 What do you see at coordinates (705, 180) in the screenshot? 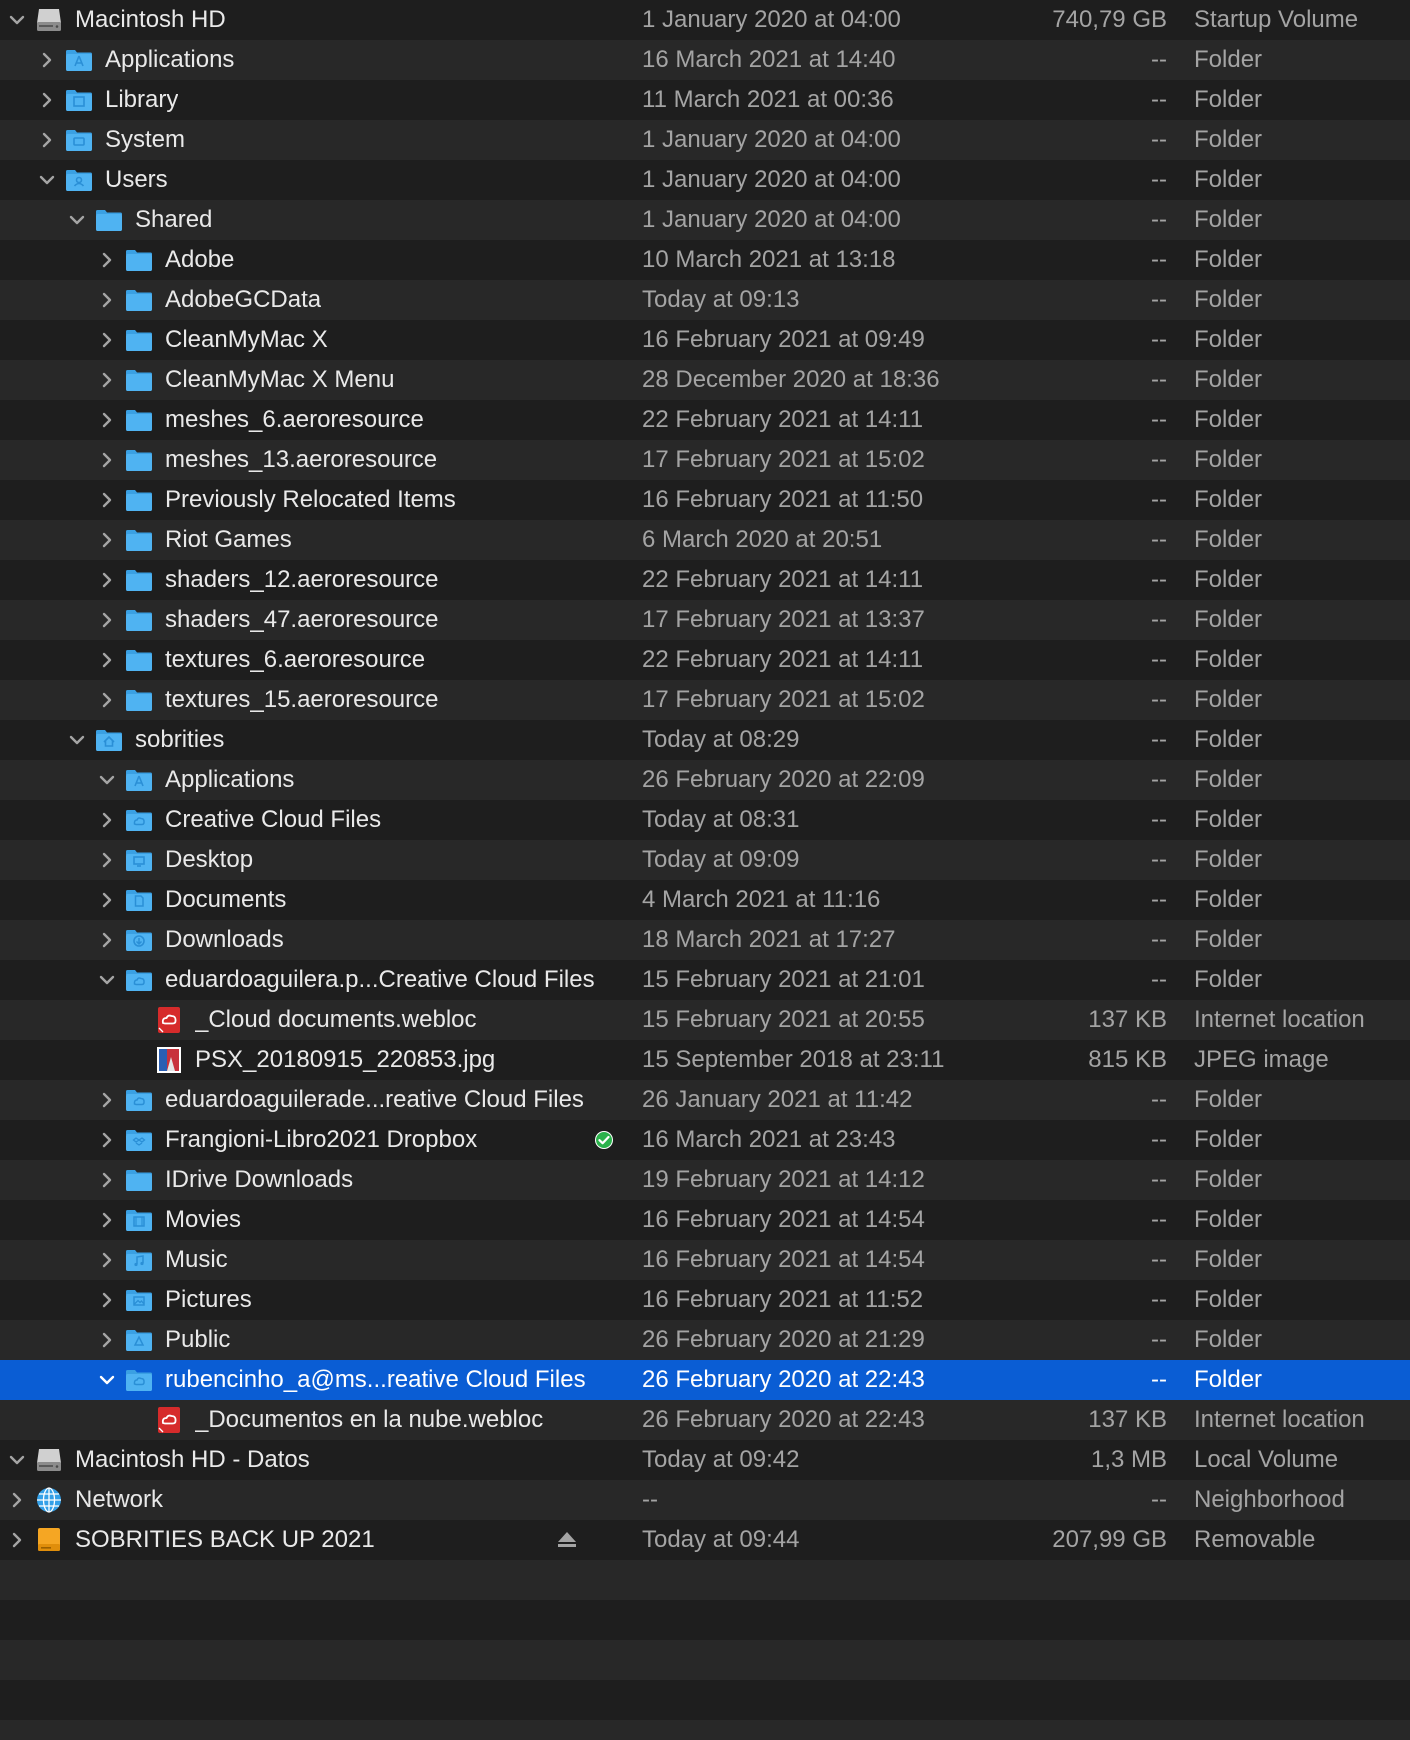
I see `file-row: Users 1 January 2020 at 04:00 -- Folder` at bounding box center [705, 180].